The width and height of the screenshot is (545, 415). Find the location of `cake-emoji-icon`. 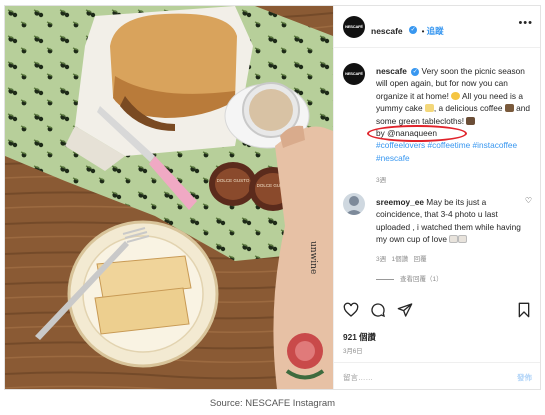

cake-emoji-icon is located at coordinates (429, 108).